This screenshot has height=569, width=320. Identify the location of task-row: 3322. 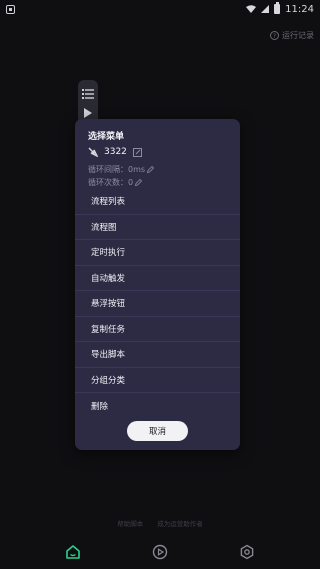
(115, 152).